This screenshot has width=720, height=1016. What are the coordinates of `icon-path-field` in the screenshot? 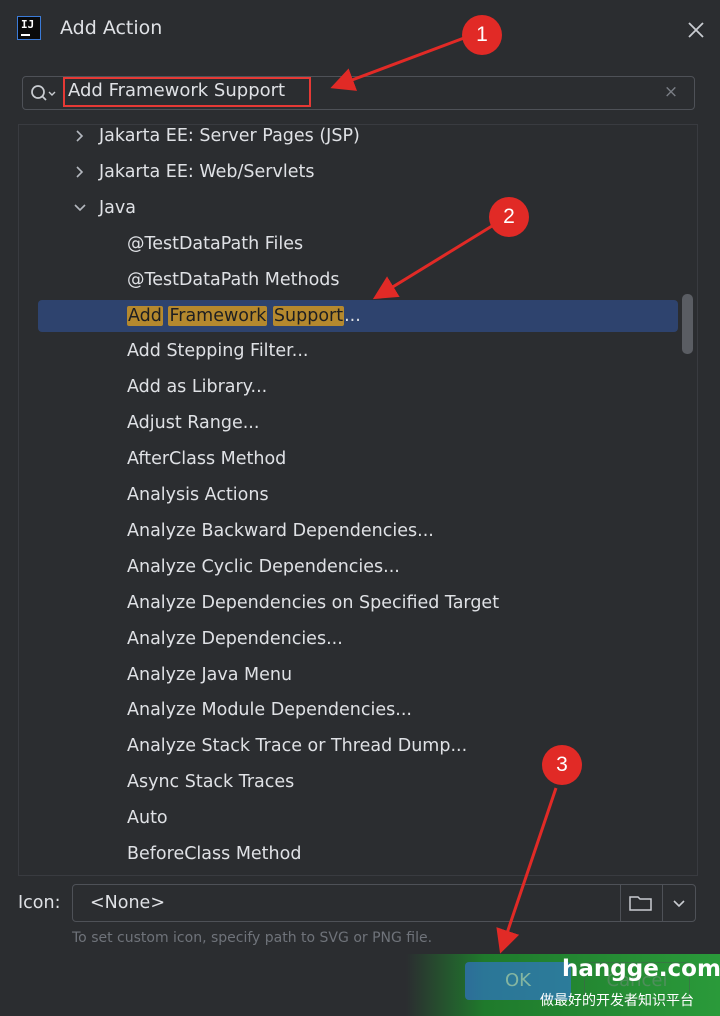 It's located at (384, 903).